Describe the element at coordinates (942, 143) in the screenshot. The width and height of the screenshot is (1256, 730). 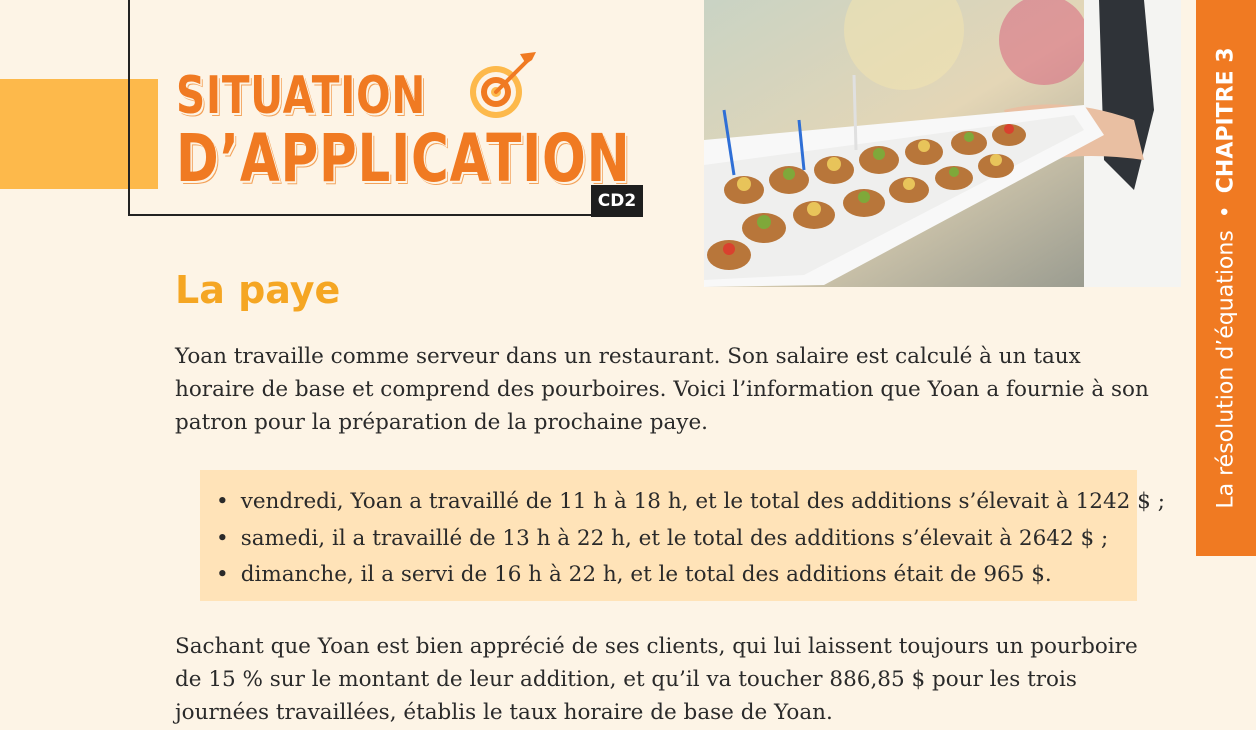
I see `waiter-serving-appetizers-photo` at that location.